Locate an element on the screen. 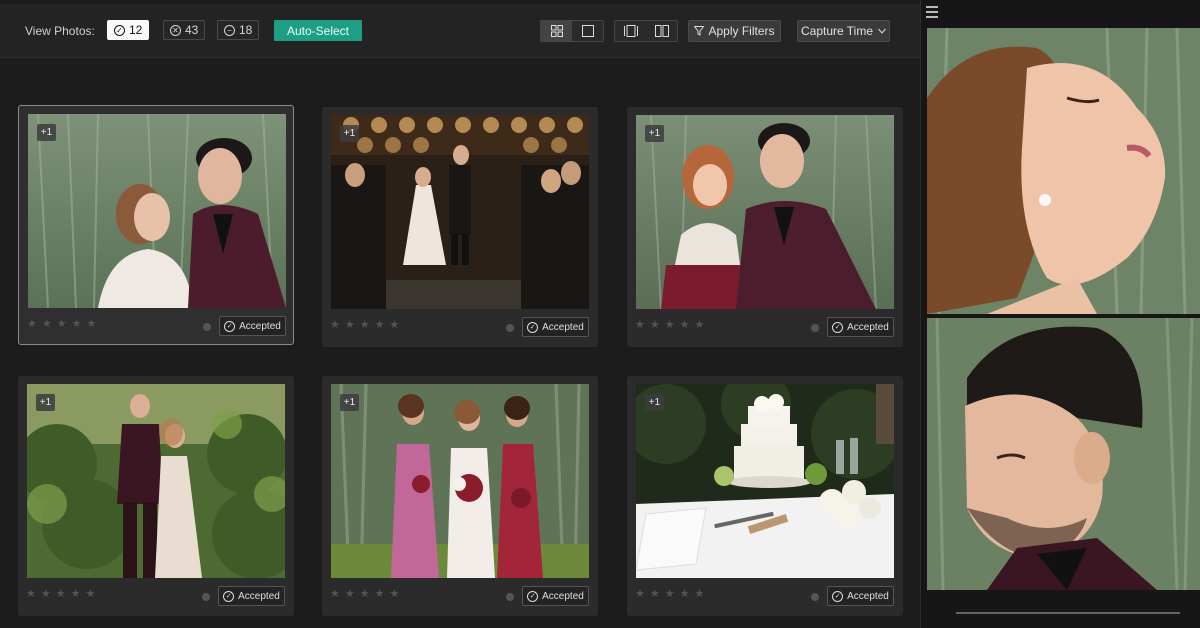 Image resolution: width=1200 pixels, height=628 pixels. single-view-button is located at coordinates (587, 31).